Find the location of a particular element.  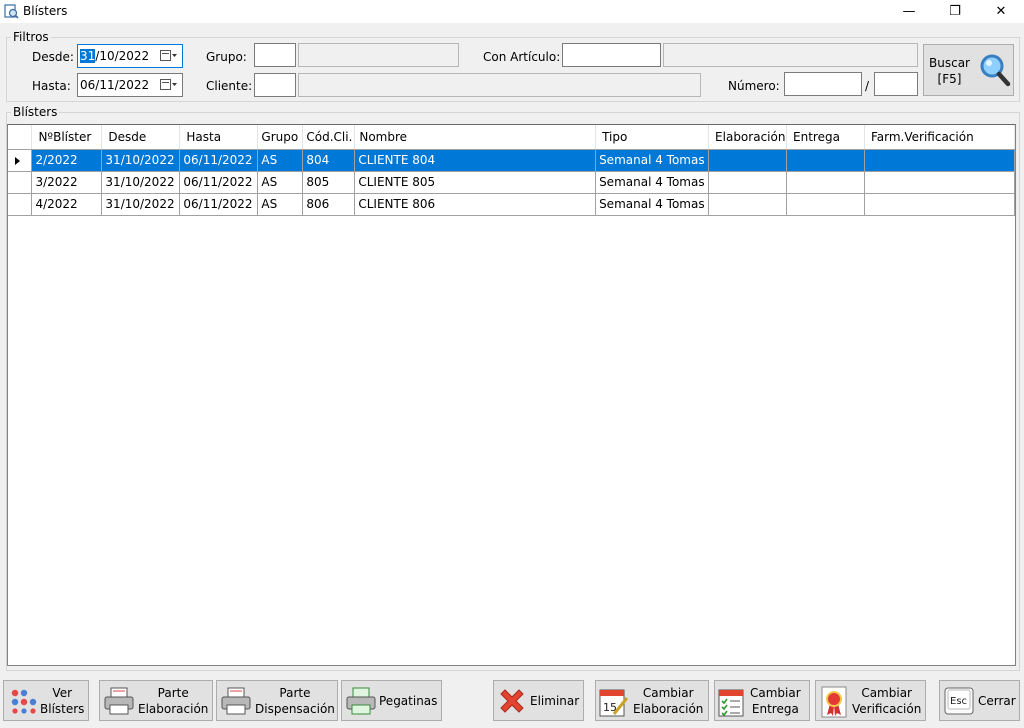

cell: 4/2022 is located at coordinates (67, 204).